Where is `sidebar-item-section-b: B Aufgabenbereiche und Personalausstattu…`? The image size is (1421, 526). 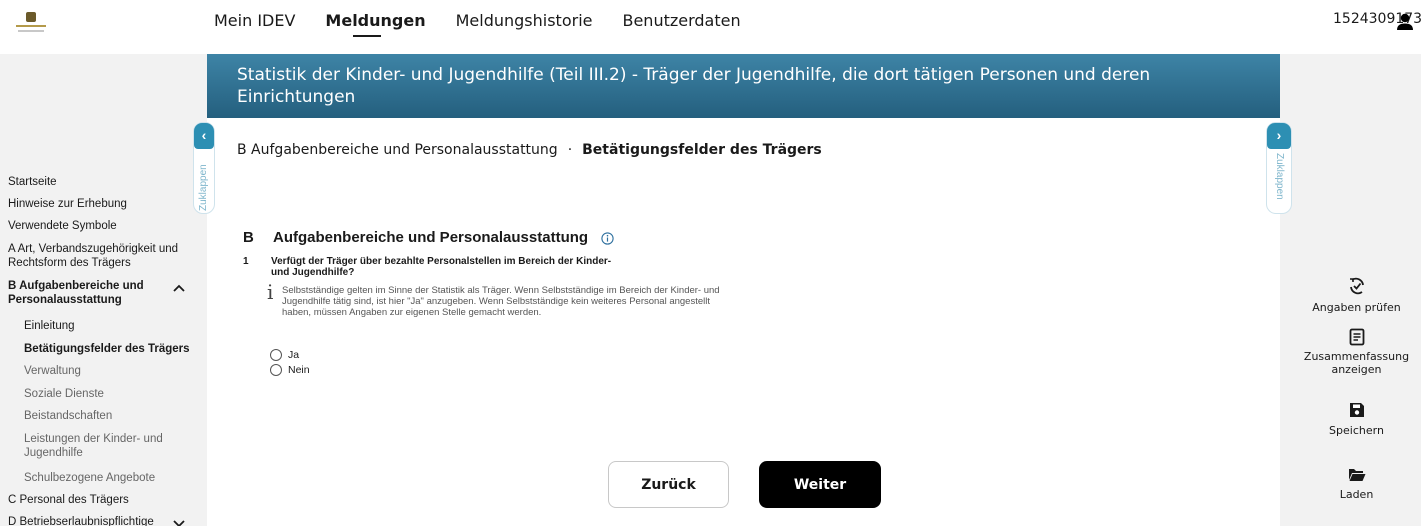 sidebar-item-section-b: B Aufgabenbereiche und Personalausstattu… is located at coordinates (88, 293).